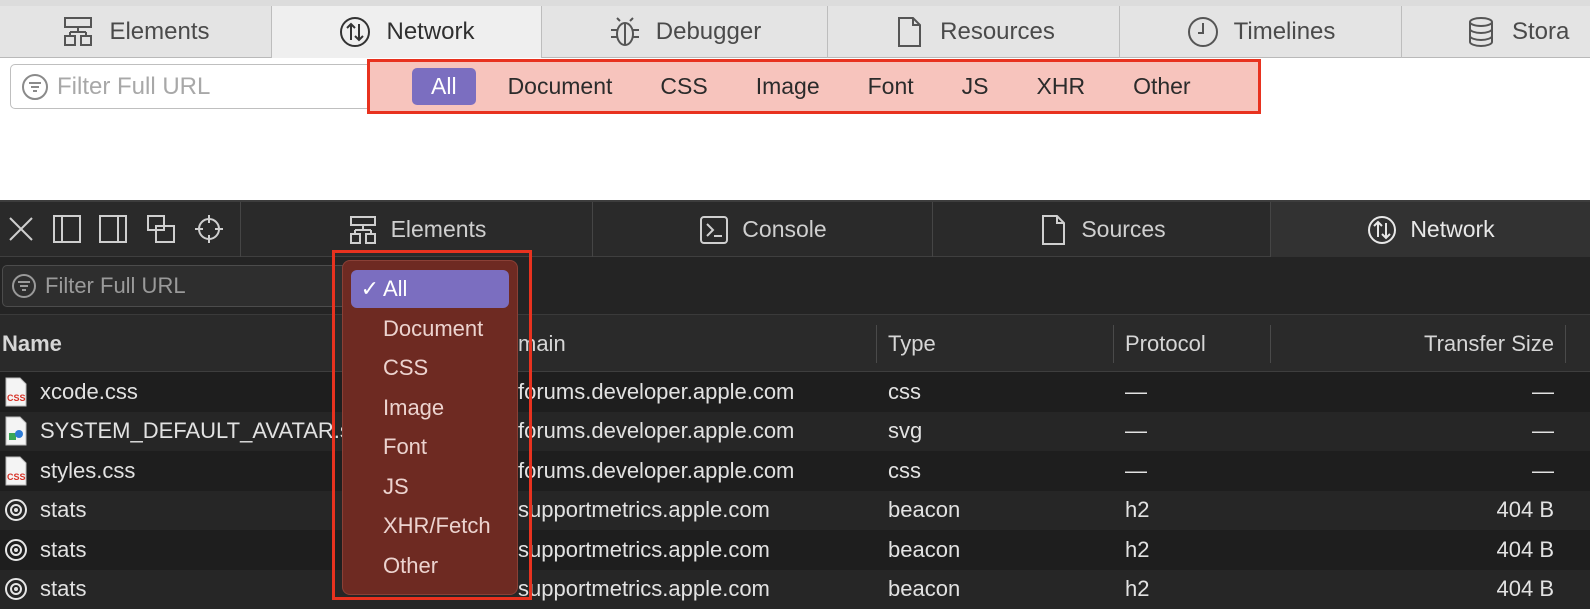  What do you see at coordinates (1489, 343) in the screenshot?
I see `column-header-transfer-size: Transfer Size` at bounding box center [1489, 343].